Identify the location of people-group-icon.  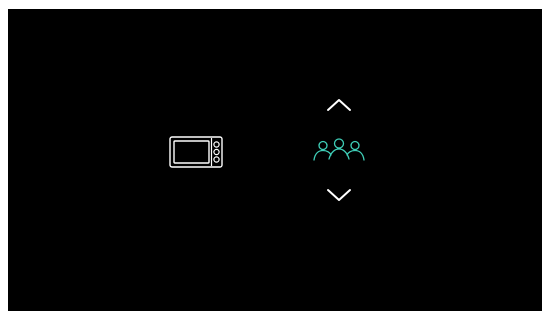
(339, 151).